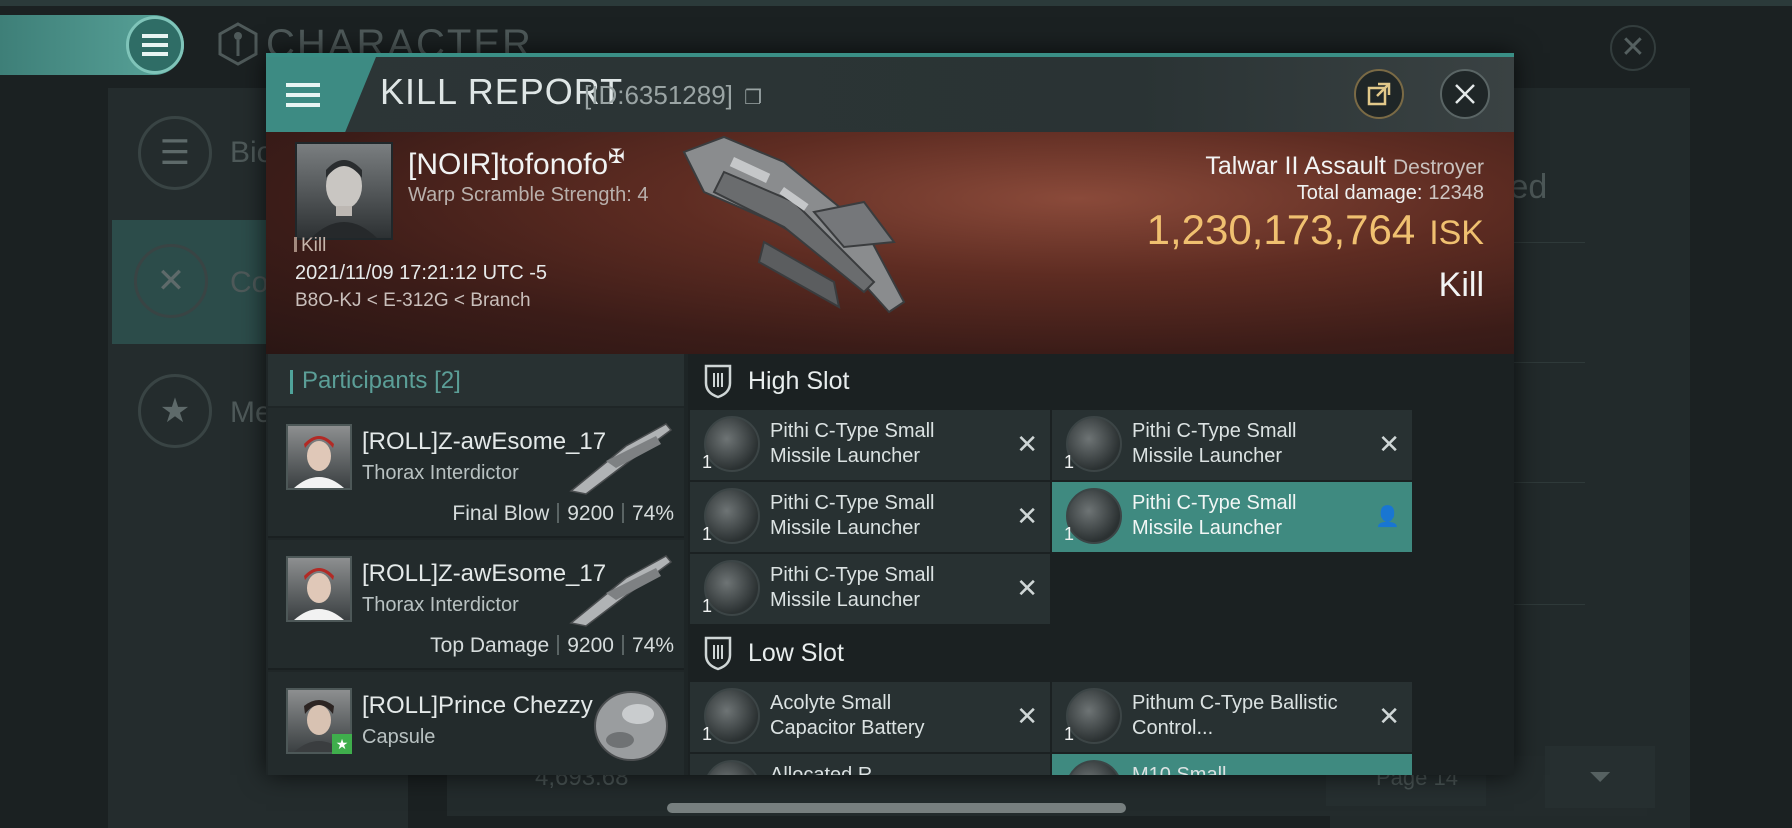  I want to click on stat-percent: 74%, so click(652, 645).